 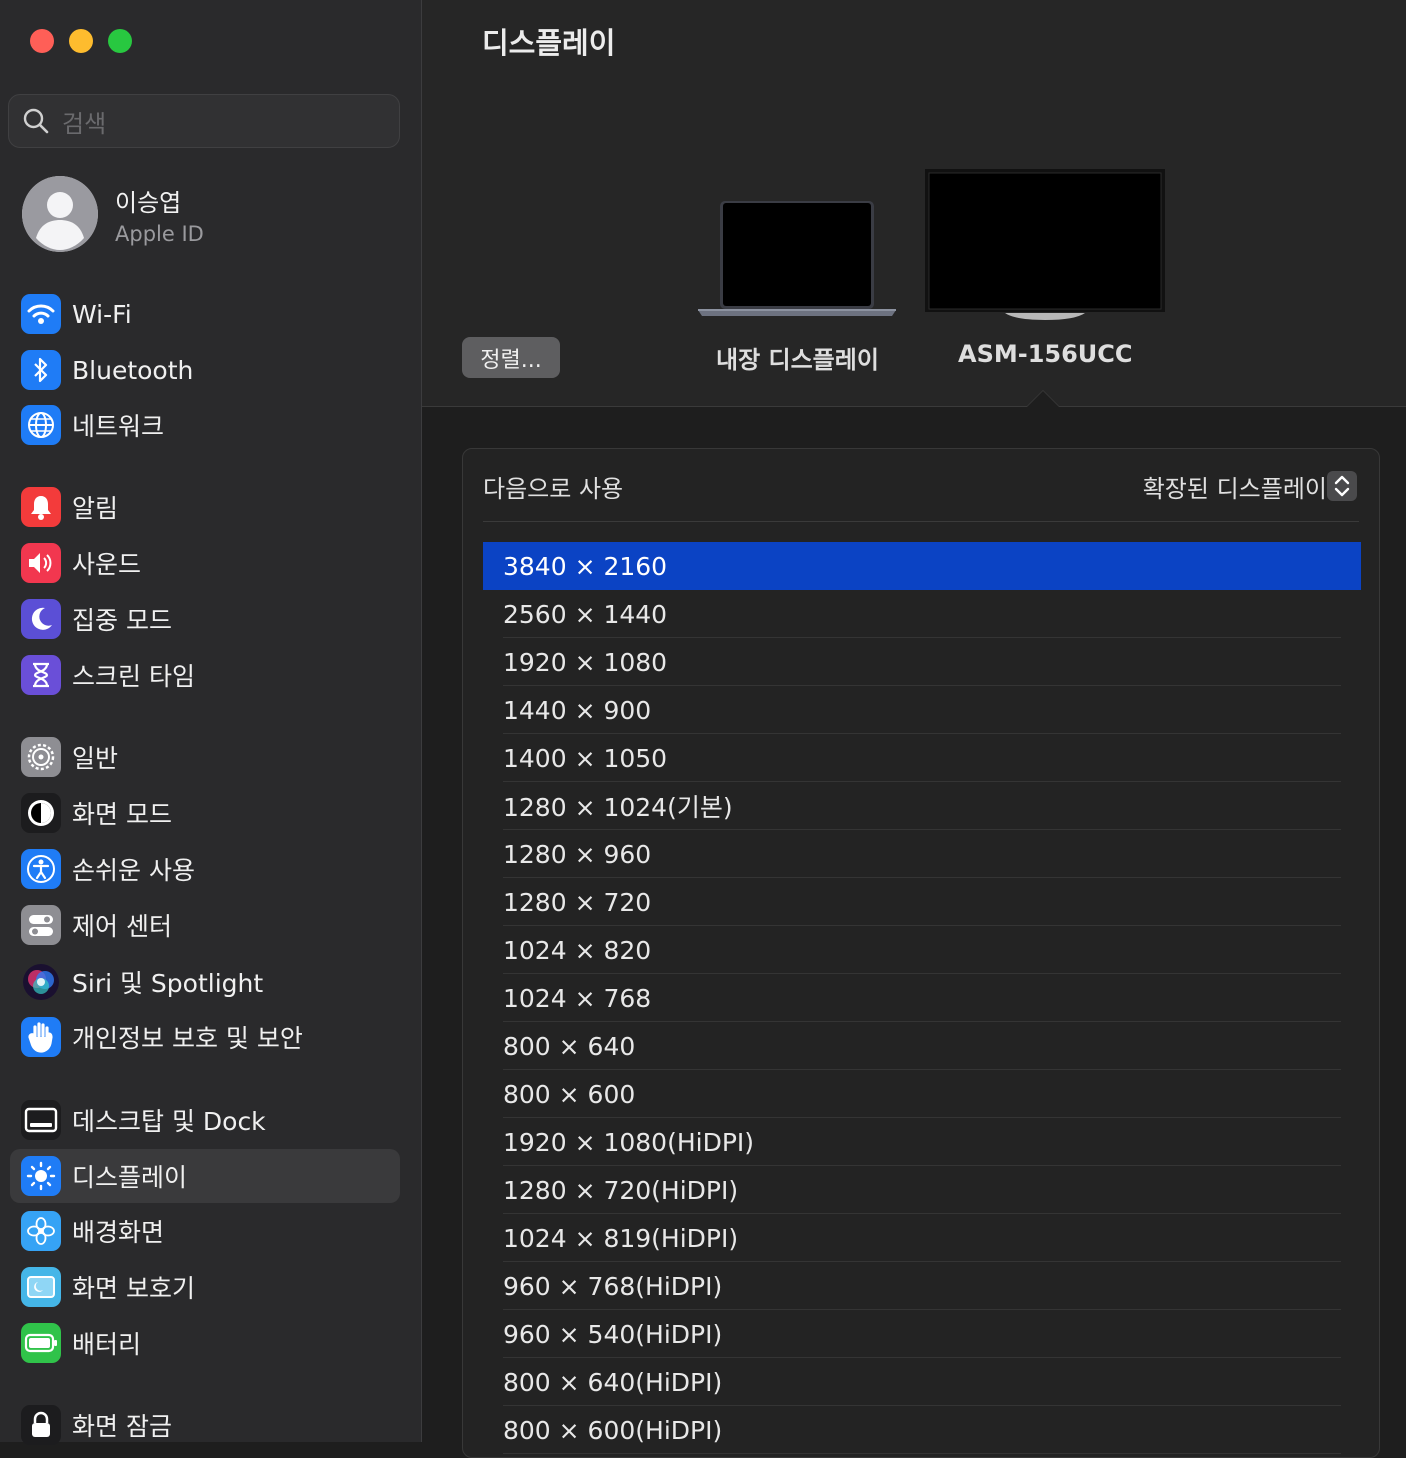 I want to click on laptop-icon, so click(x=797, y=258).